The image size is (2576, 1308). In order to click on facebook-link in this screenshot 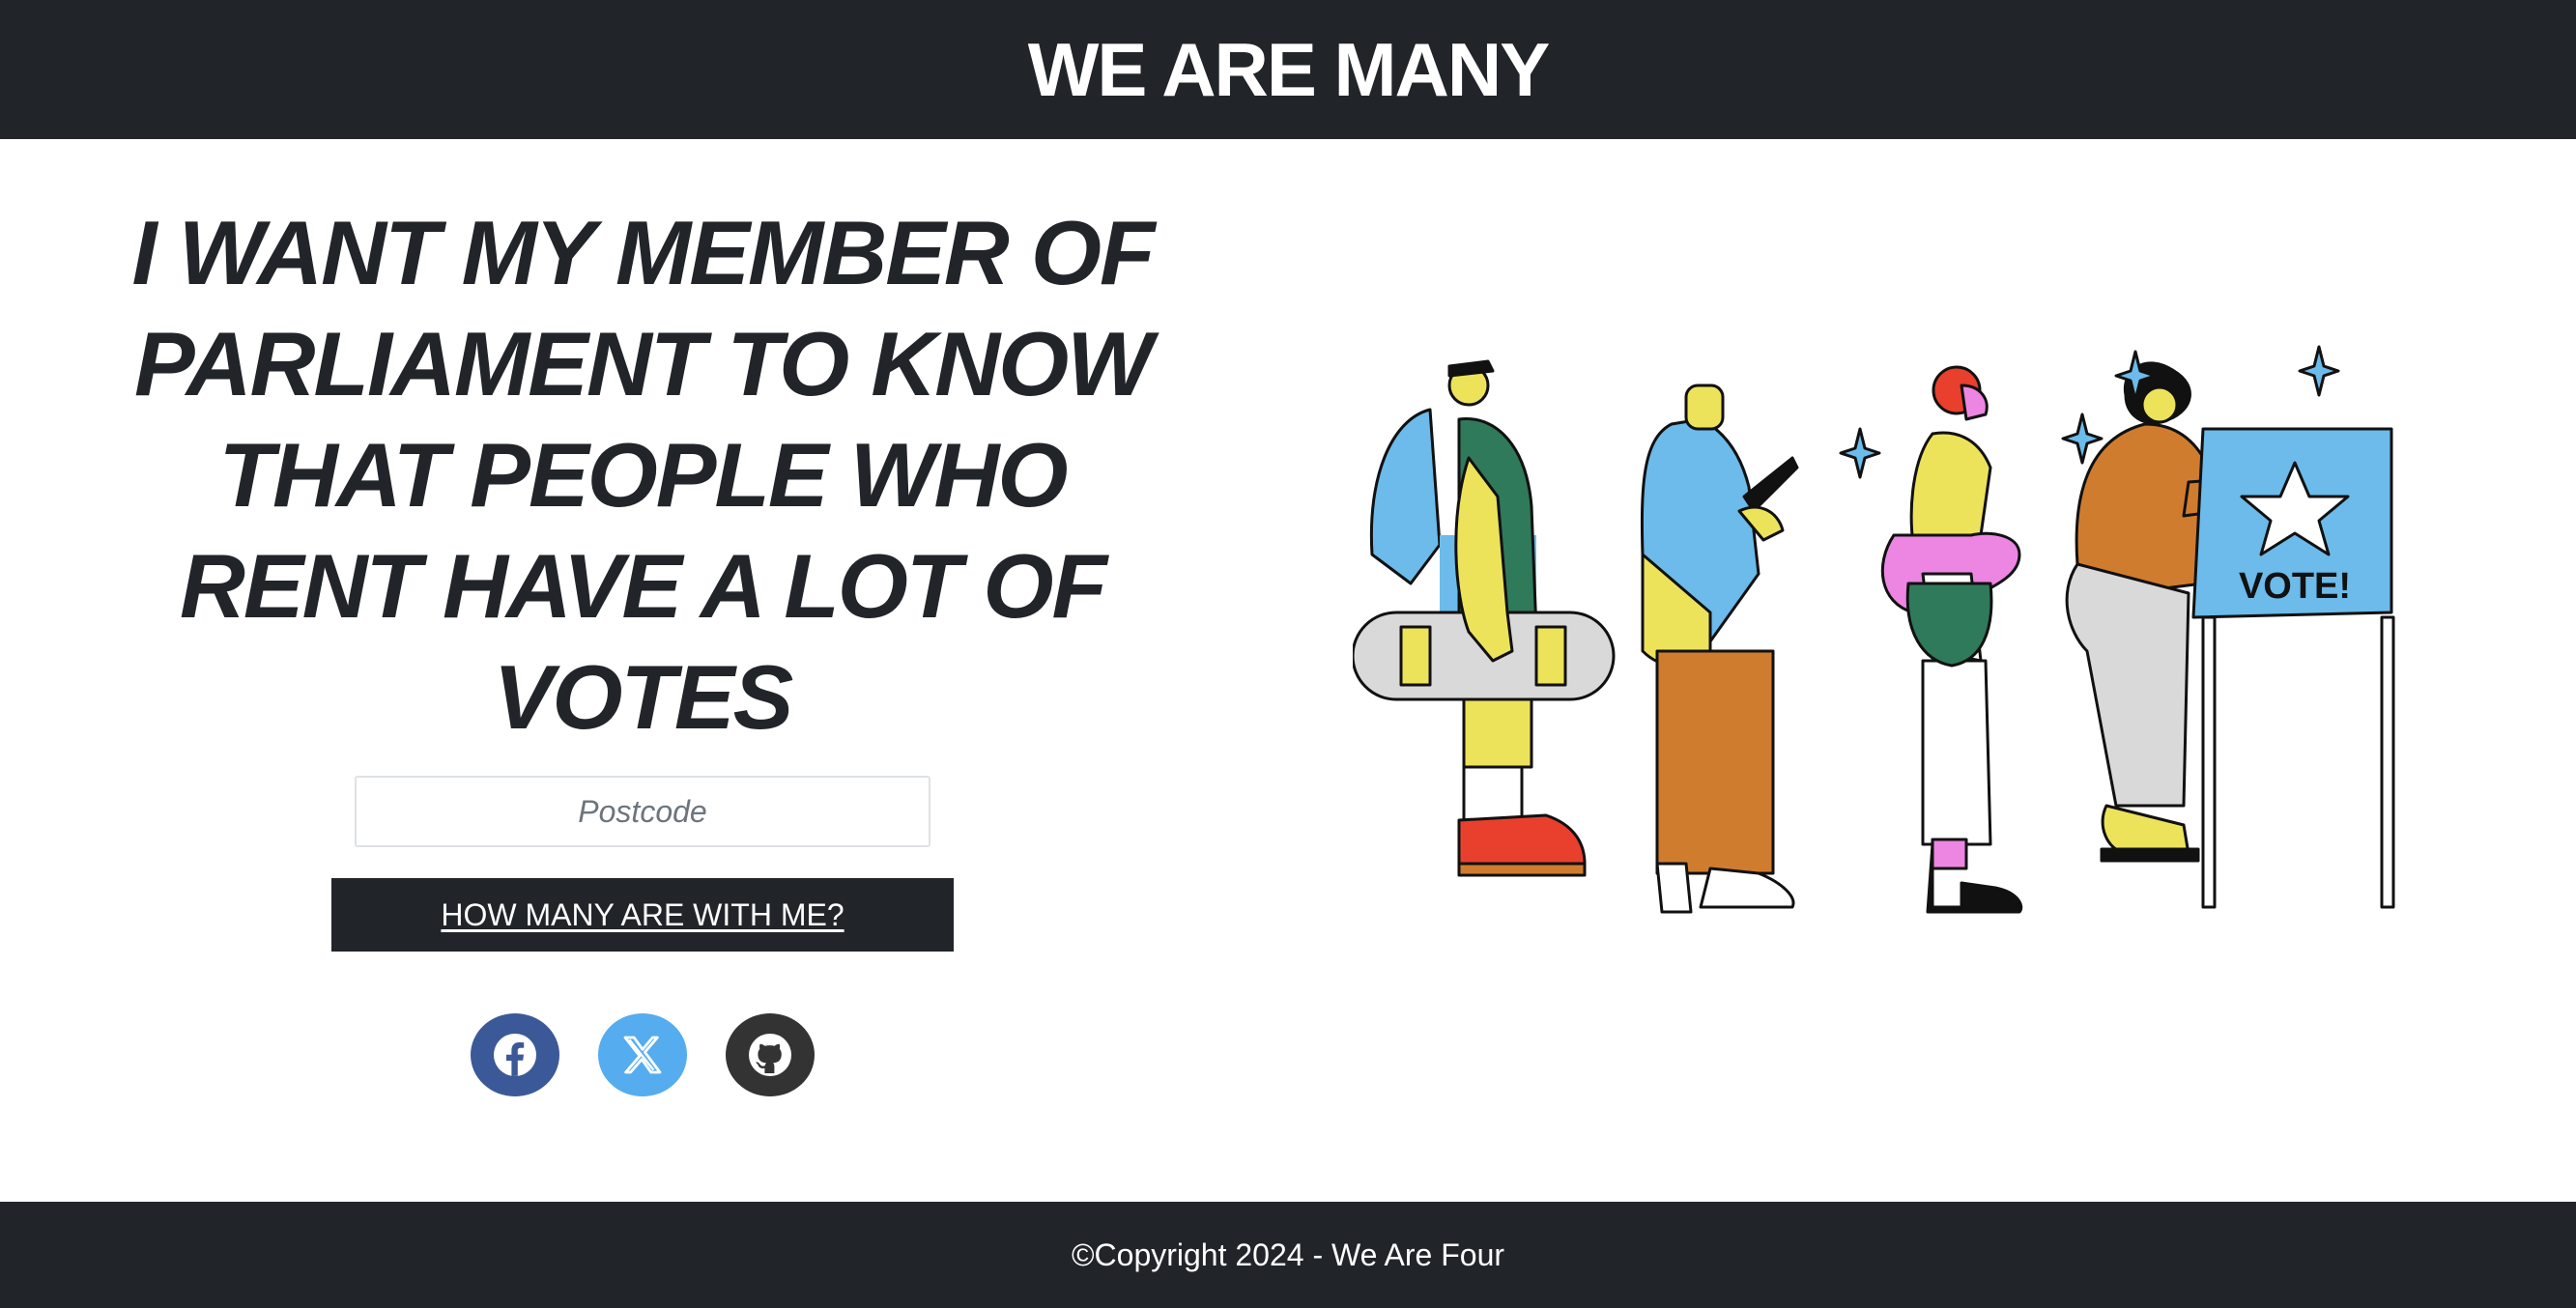, I will do `click(515, 1054)`.